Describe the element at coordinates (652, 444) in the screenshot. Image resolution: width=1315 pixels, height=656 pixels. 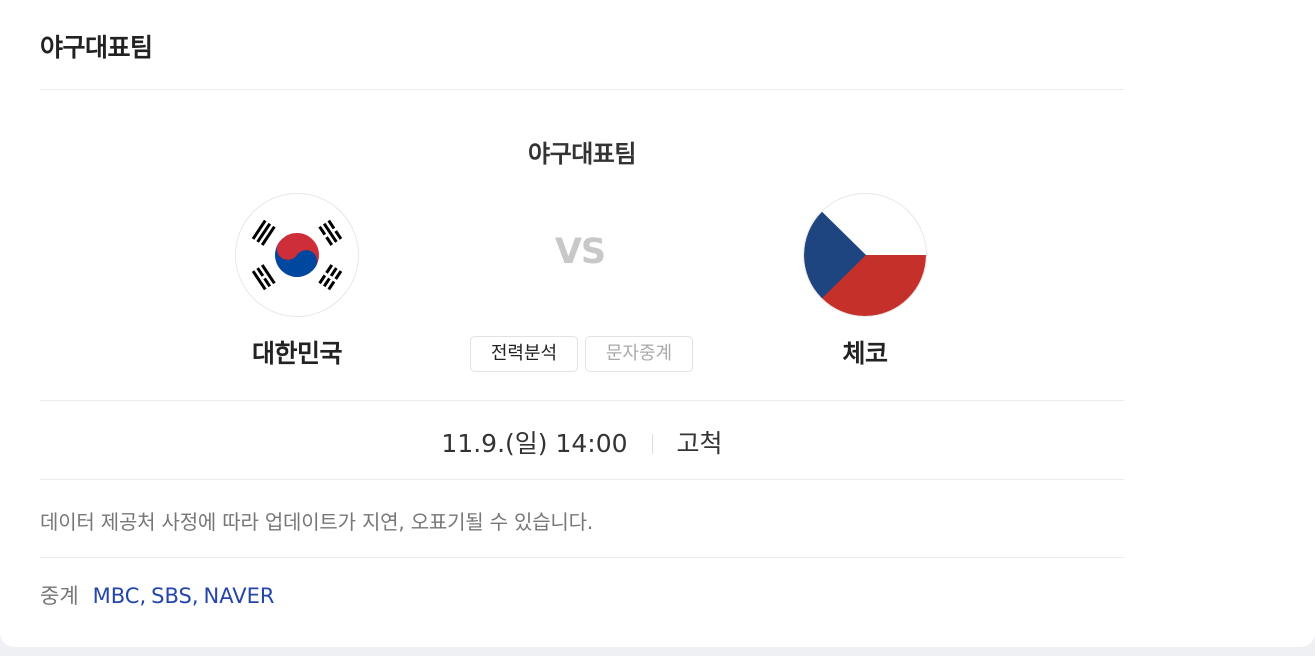
I see `separator` at that location.